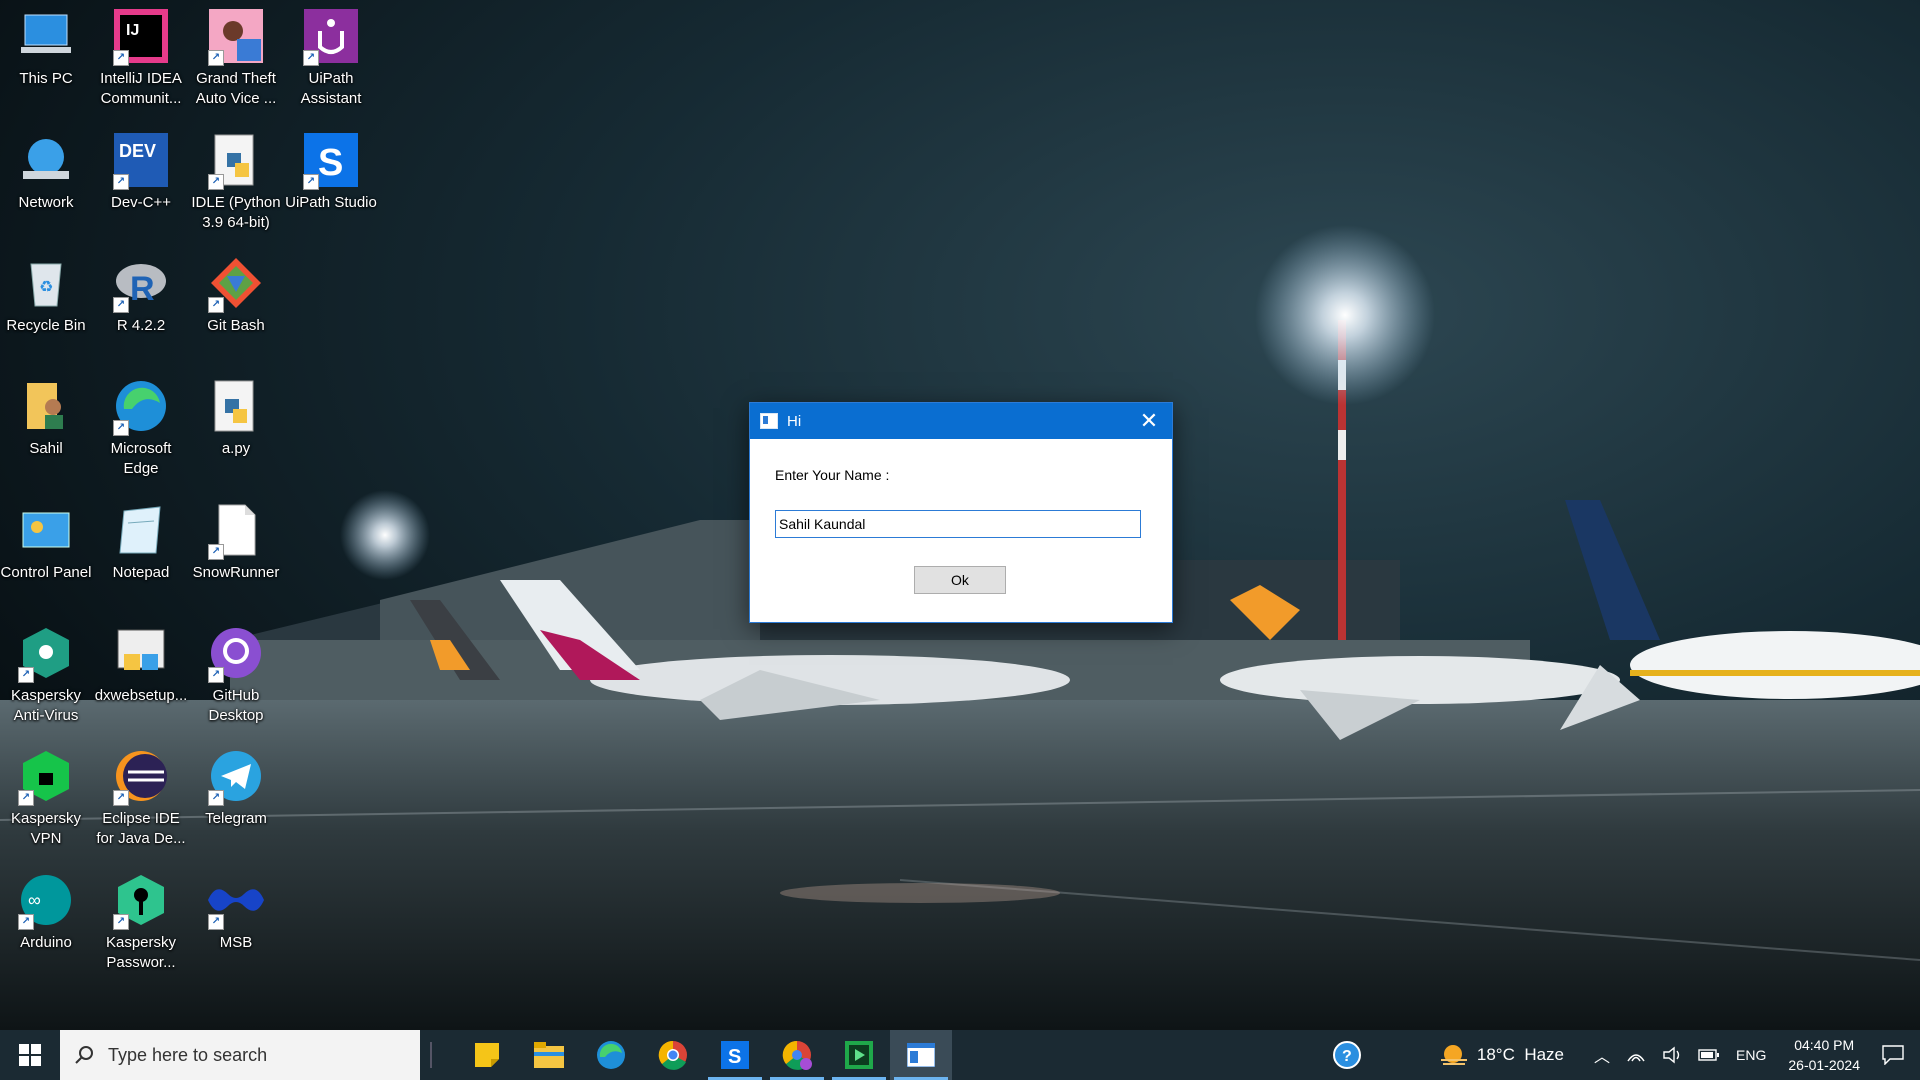  Describe the element at coordinates (137, 151) in the screenshot. I see `svg-text: DEV` at that location.